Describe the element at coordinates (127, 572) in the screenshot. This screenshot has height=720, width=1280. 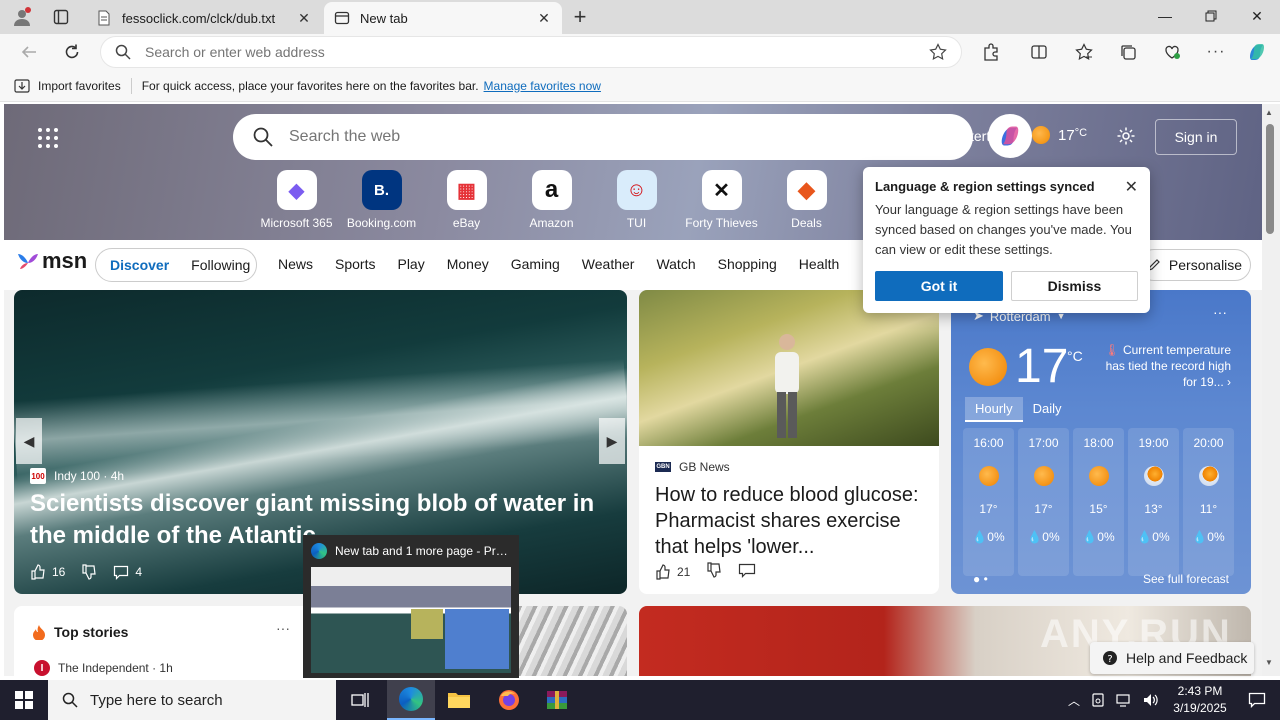
I see `comment-button: 4` at that location.